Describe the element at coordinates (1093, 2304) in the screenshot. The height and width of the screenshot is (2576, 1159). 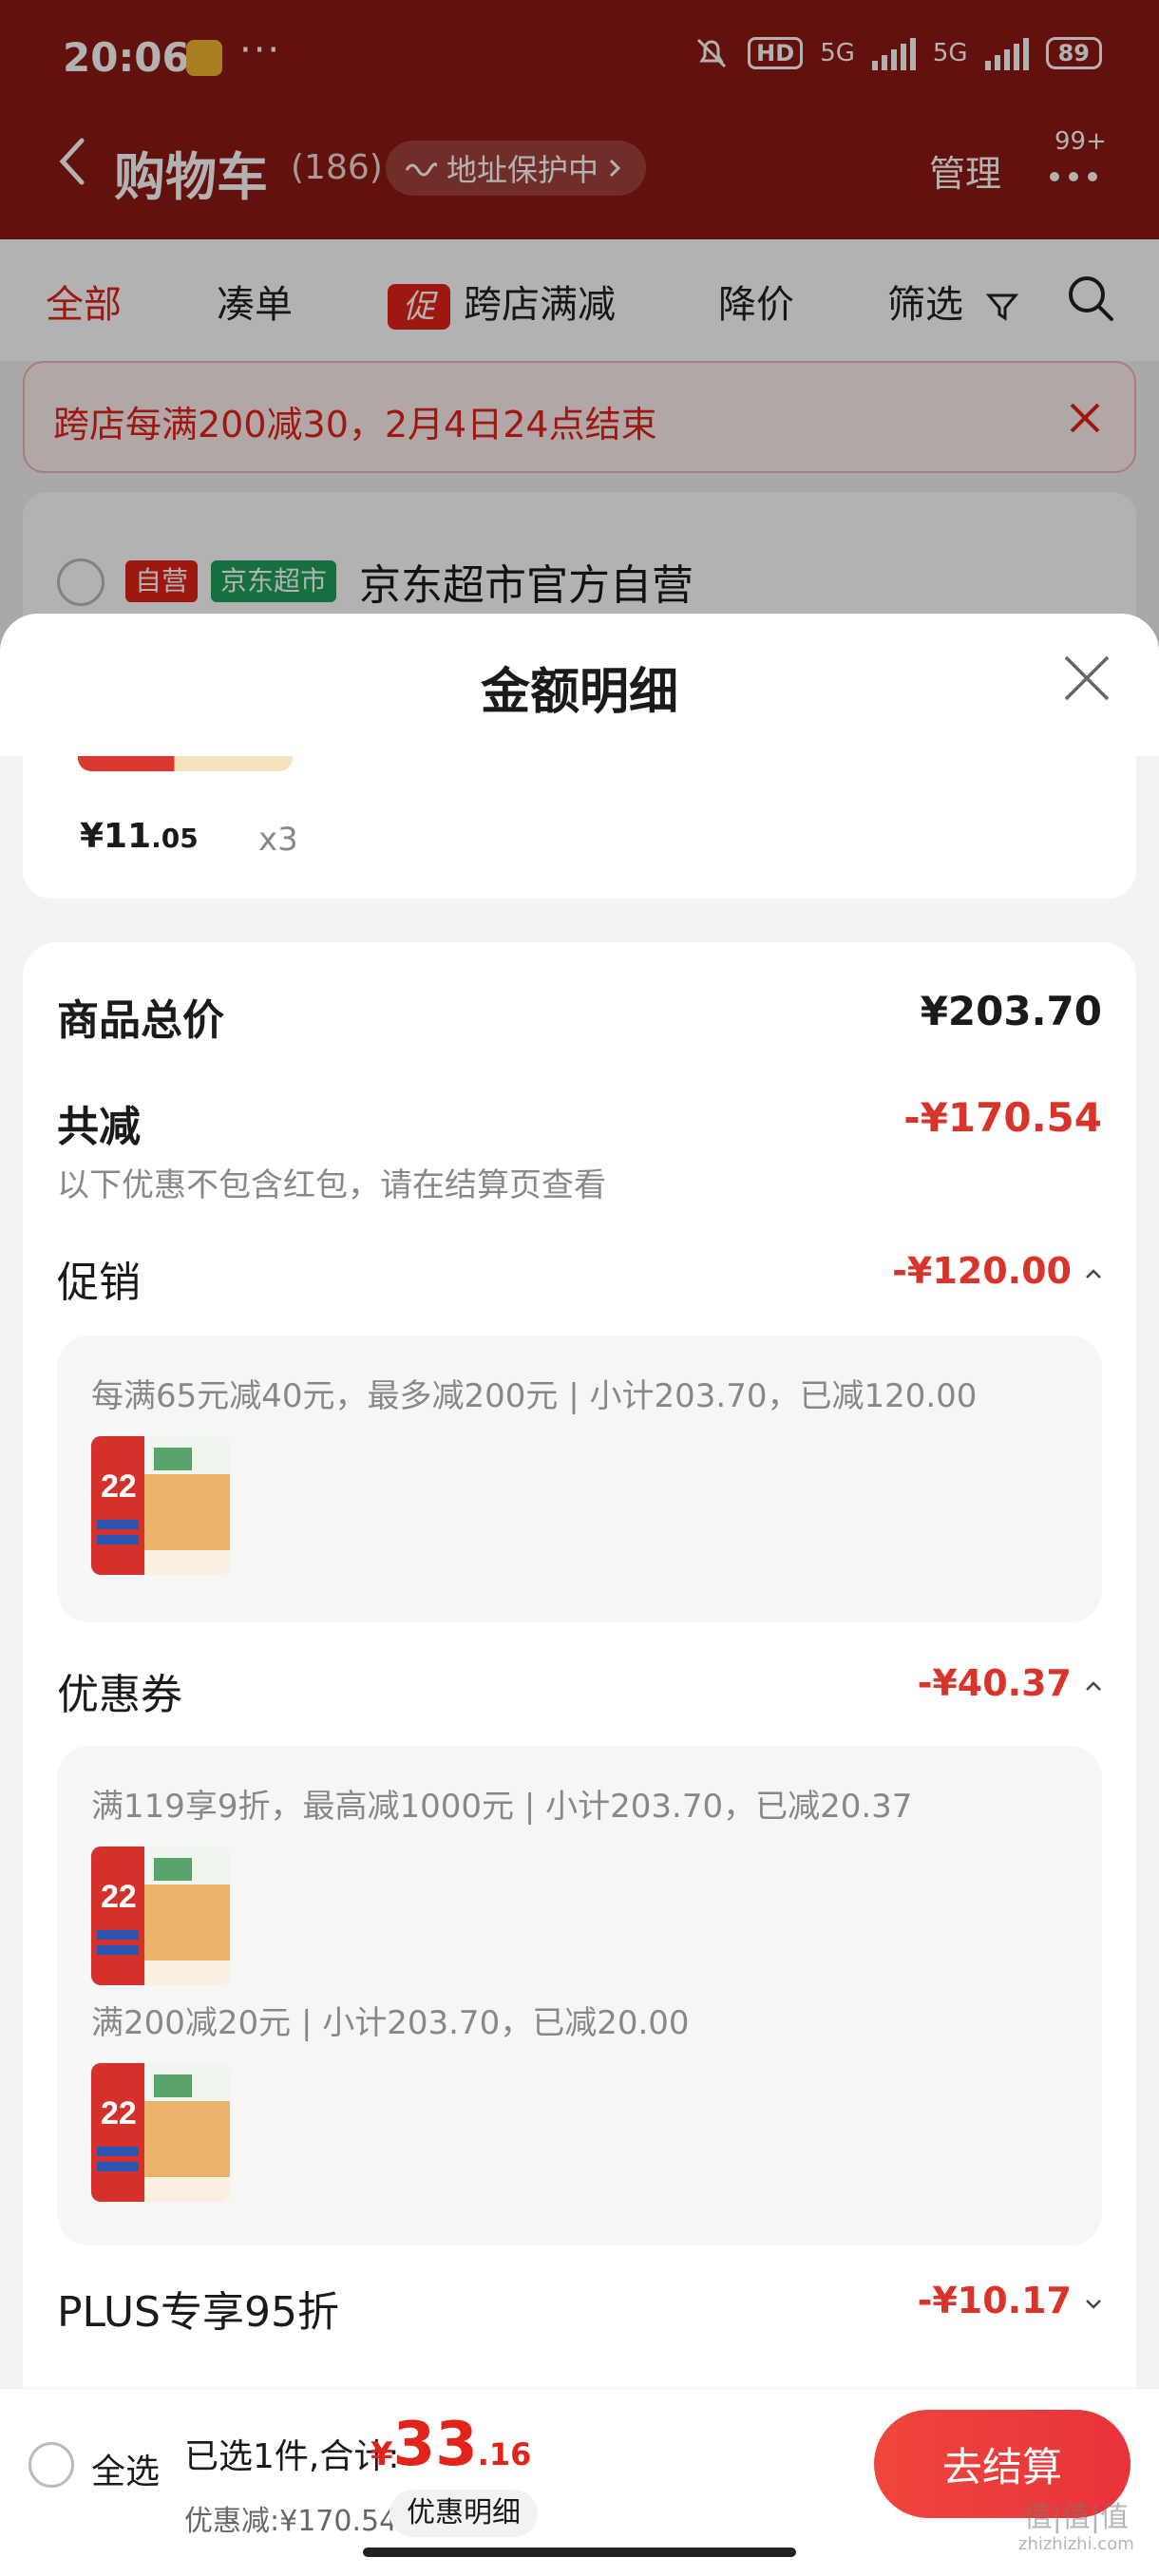
I see `chevron-down-icon` at that location.